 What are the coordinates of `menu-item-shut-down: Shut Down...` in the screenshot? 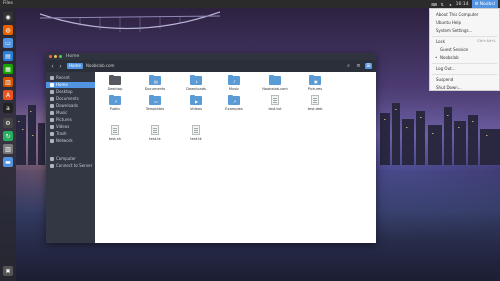 It's located at (449, 87).